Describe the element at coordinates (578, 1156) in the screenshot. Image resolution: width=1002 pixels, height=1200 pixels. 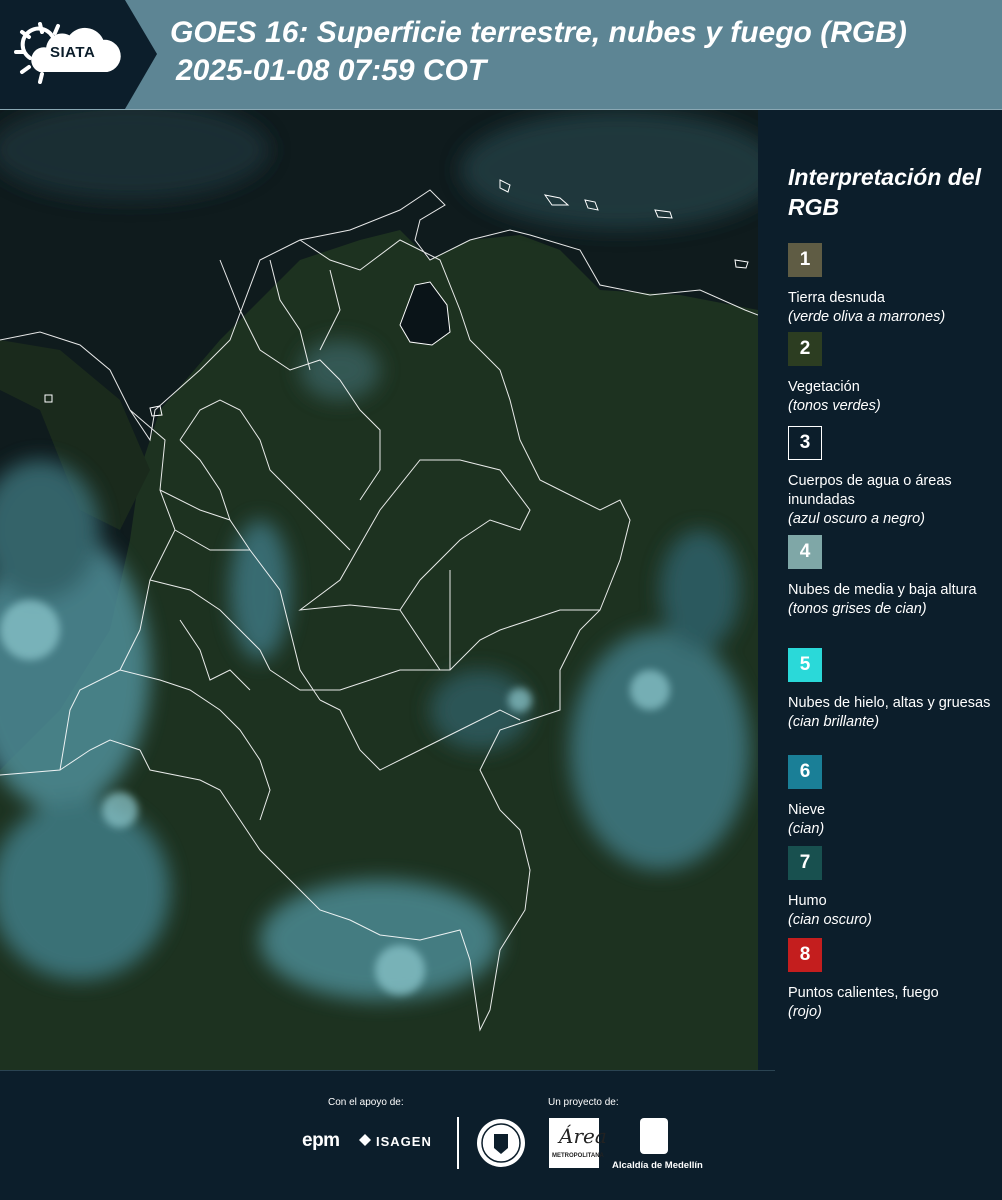
I see `area-logo-sub: METROPOLITANA` at that location.